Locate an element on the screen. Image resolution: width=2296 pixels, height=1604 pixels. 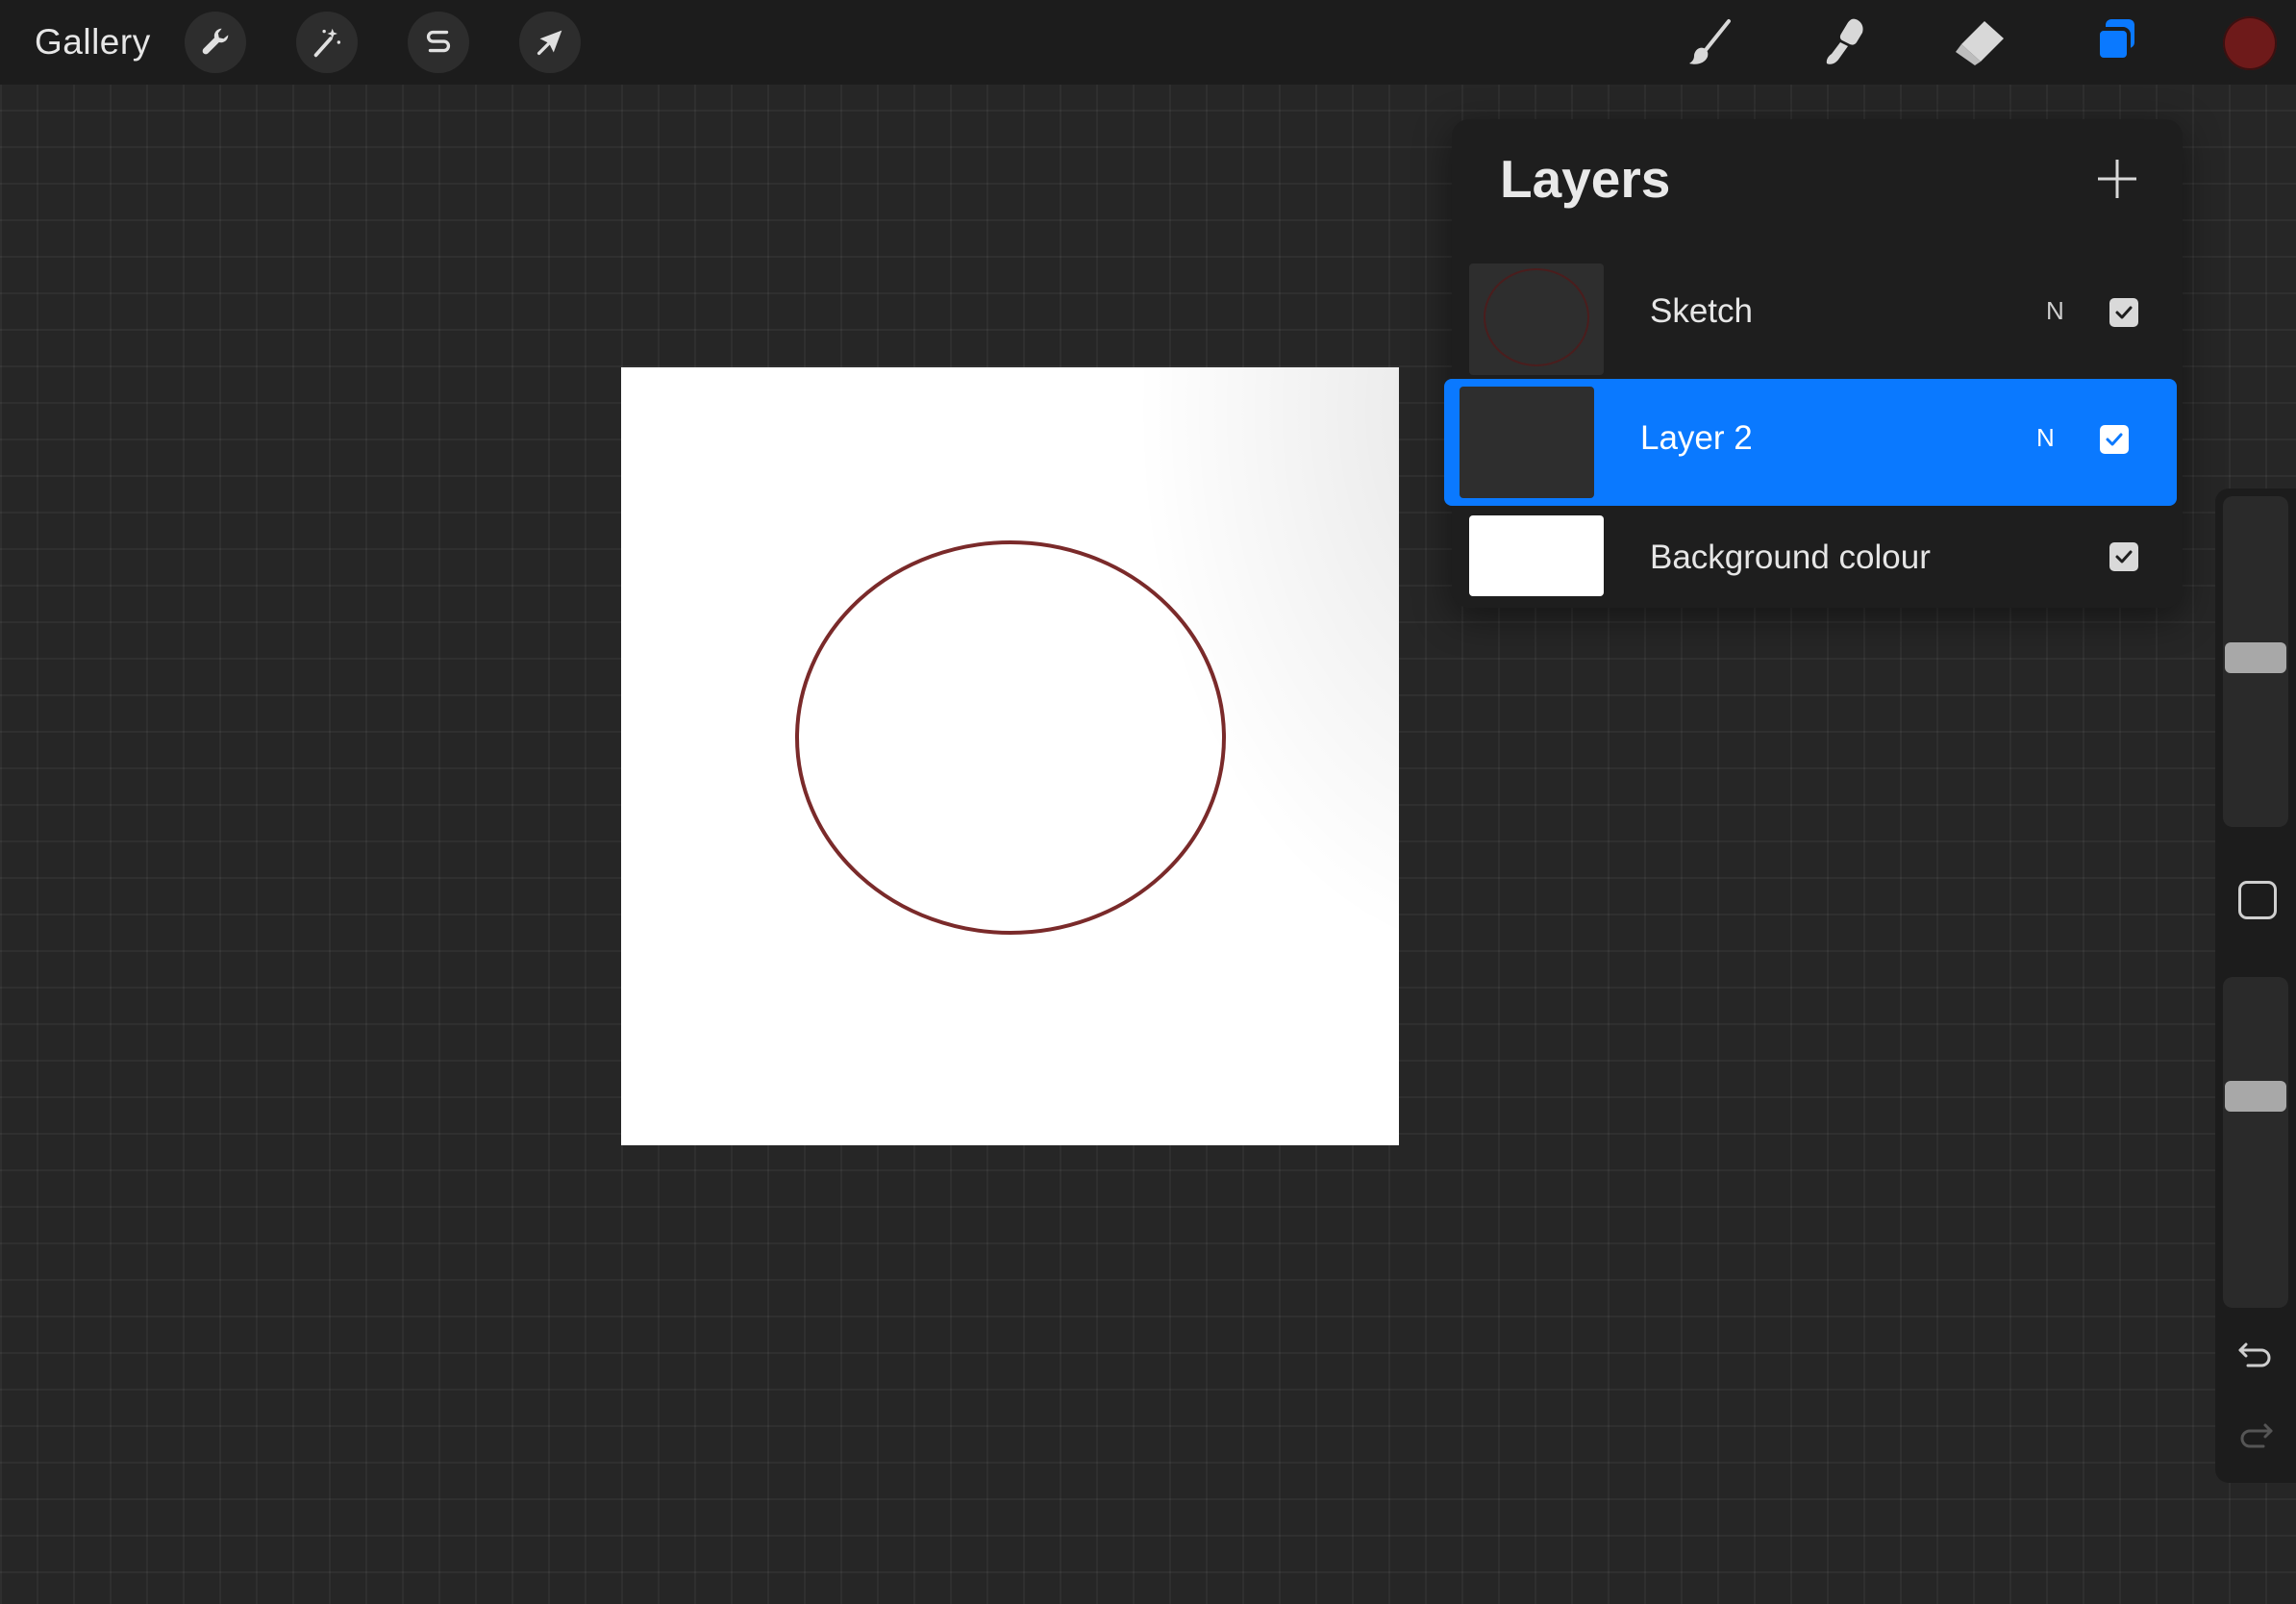
layer-name: Background colour is located at coordinates (1790, 557).